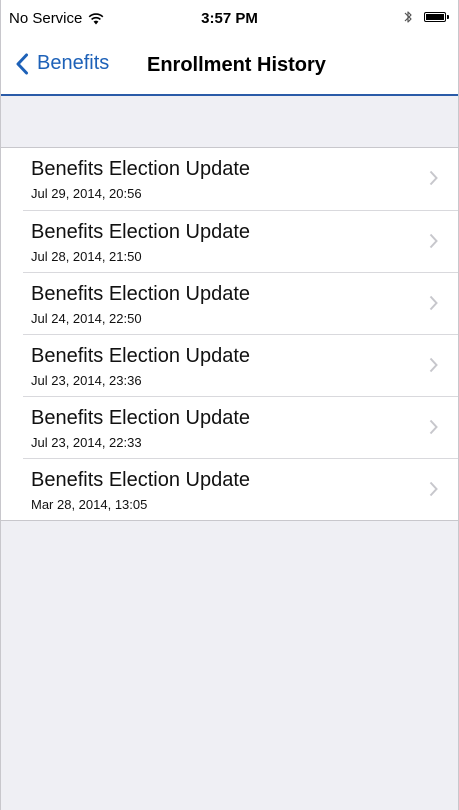 The width and height of the screenshot is (459, 810). I want to click on battery-fill, so click(435, 17).